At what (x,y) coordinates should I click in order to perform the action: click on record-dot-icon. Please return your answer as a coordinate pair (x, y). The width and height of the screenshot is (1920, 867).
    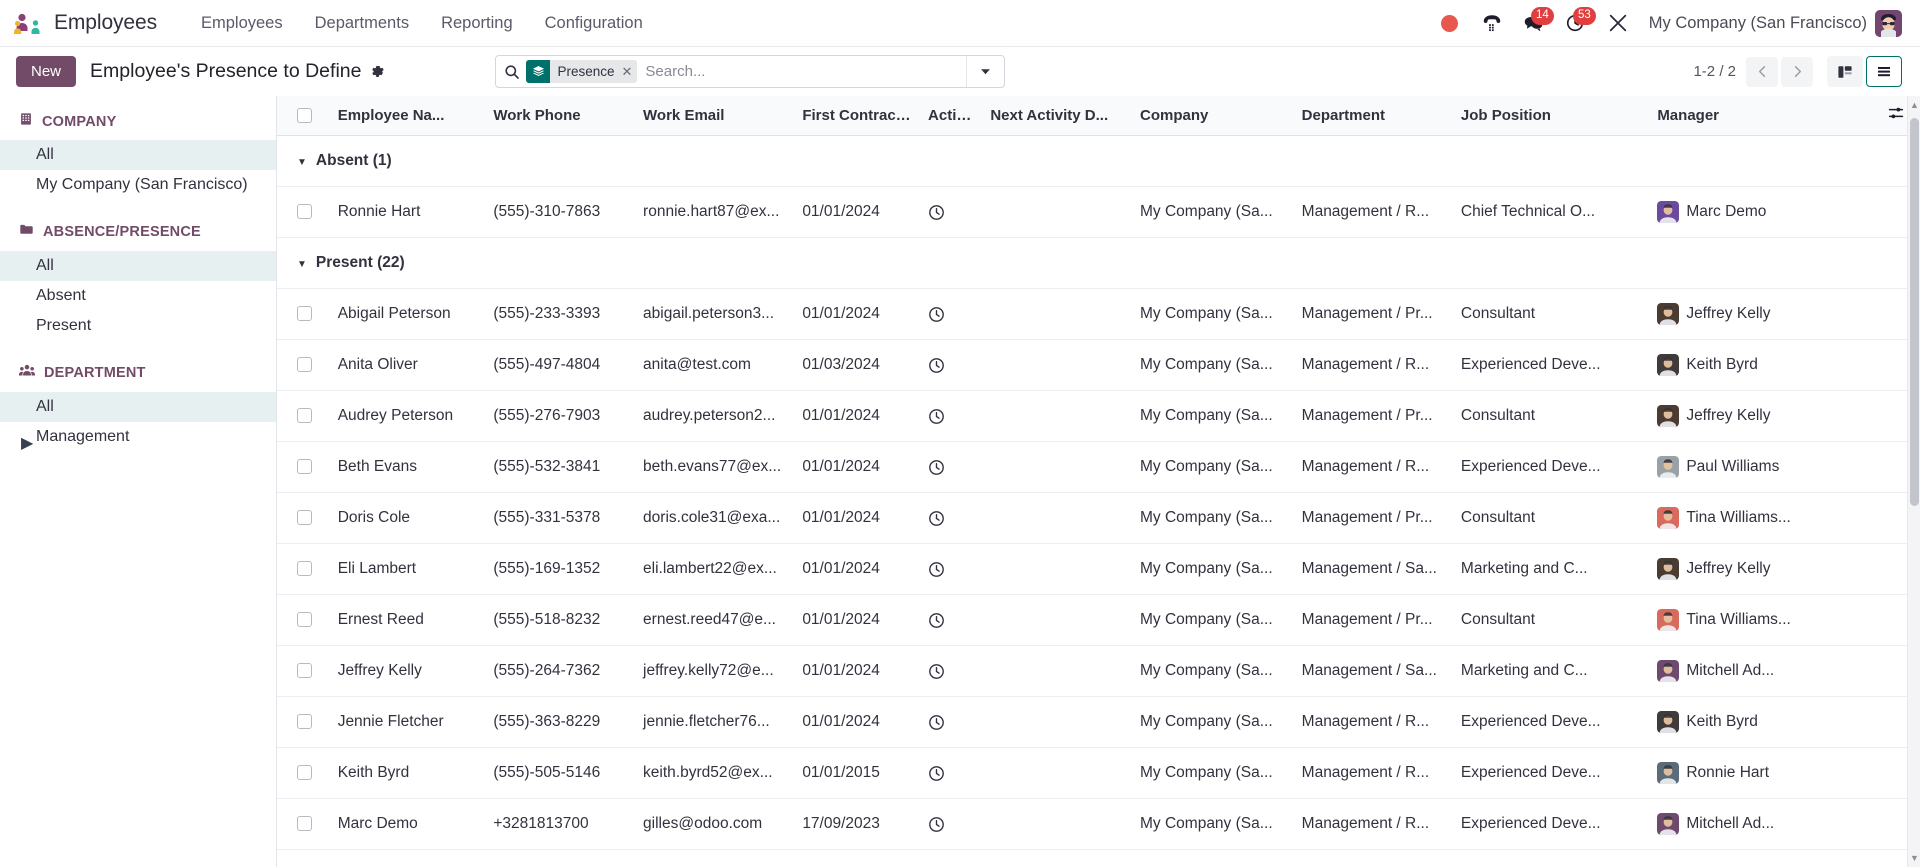
    Looking at the image, I should click on (1450, 23).